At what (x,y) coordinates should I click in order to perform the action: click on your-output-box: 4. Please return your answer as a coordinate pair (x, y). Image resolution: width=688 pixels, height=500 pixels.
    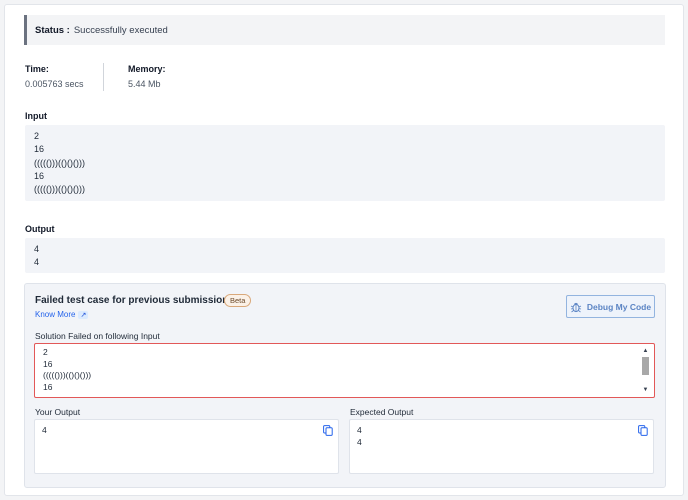
    Looking at the image, I should click on (186, 446).